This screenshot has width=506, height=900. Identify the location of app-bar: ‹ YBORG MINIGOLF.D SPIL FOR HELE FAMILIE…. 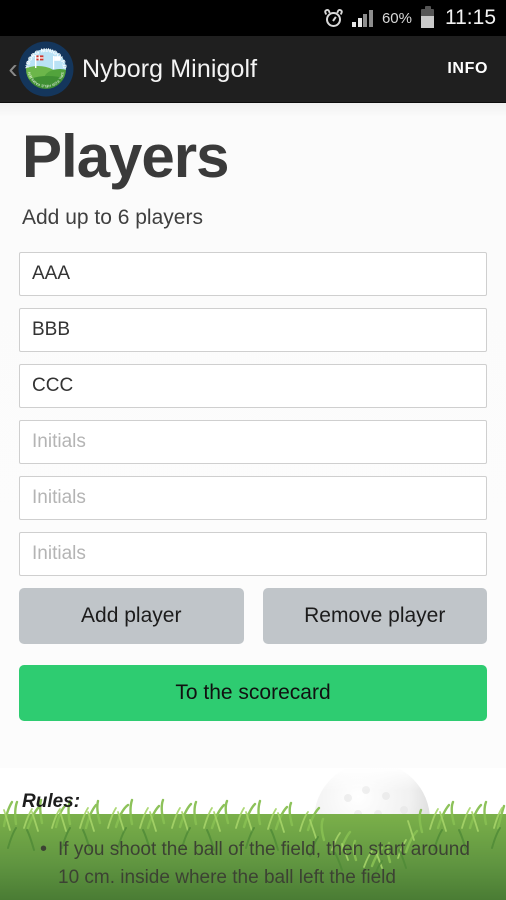
(253, 69).